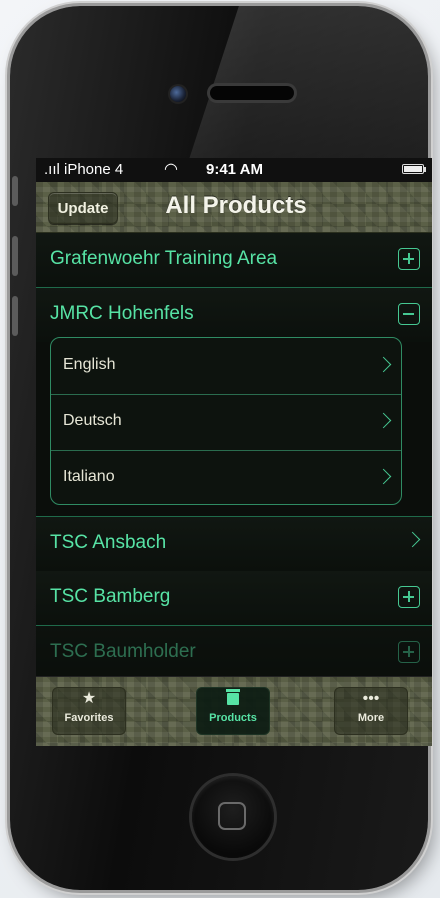 The height and width of the screenshot is (898, 440). Describe the element at coordinates (226, 477) in the screenshot. I see `sublist-item-italiano: Italiano` at that location.